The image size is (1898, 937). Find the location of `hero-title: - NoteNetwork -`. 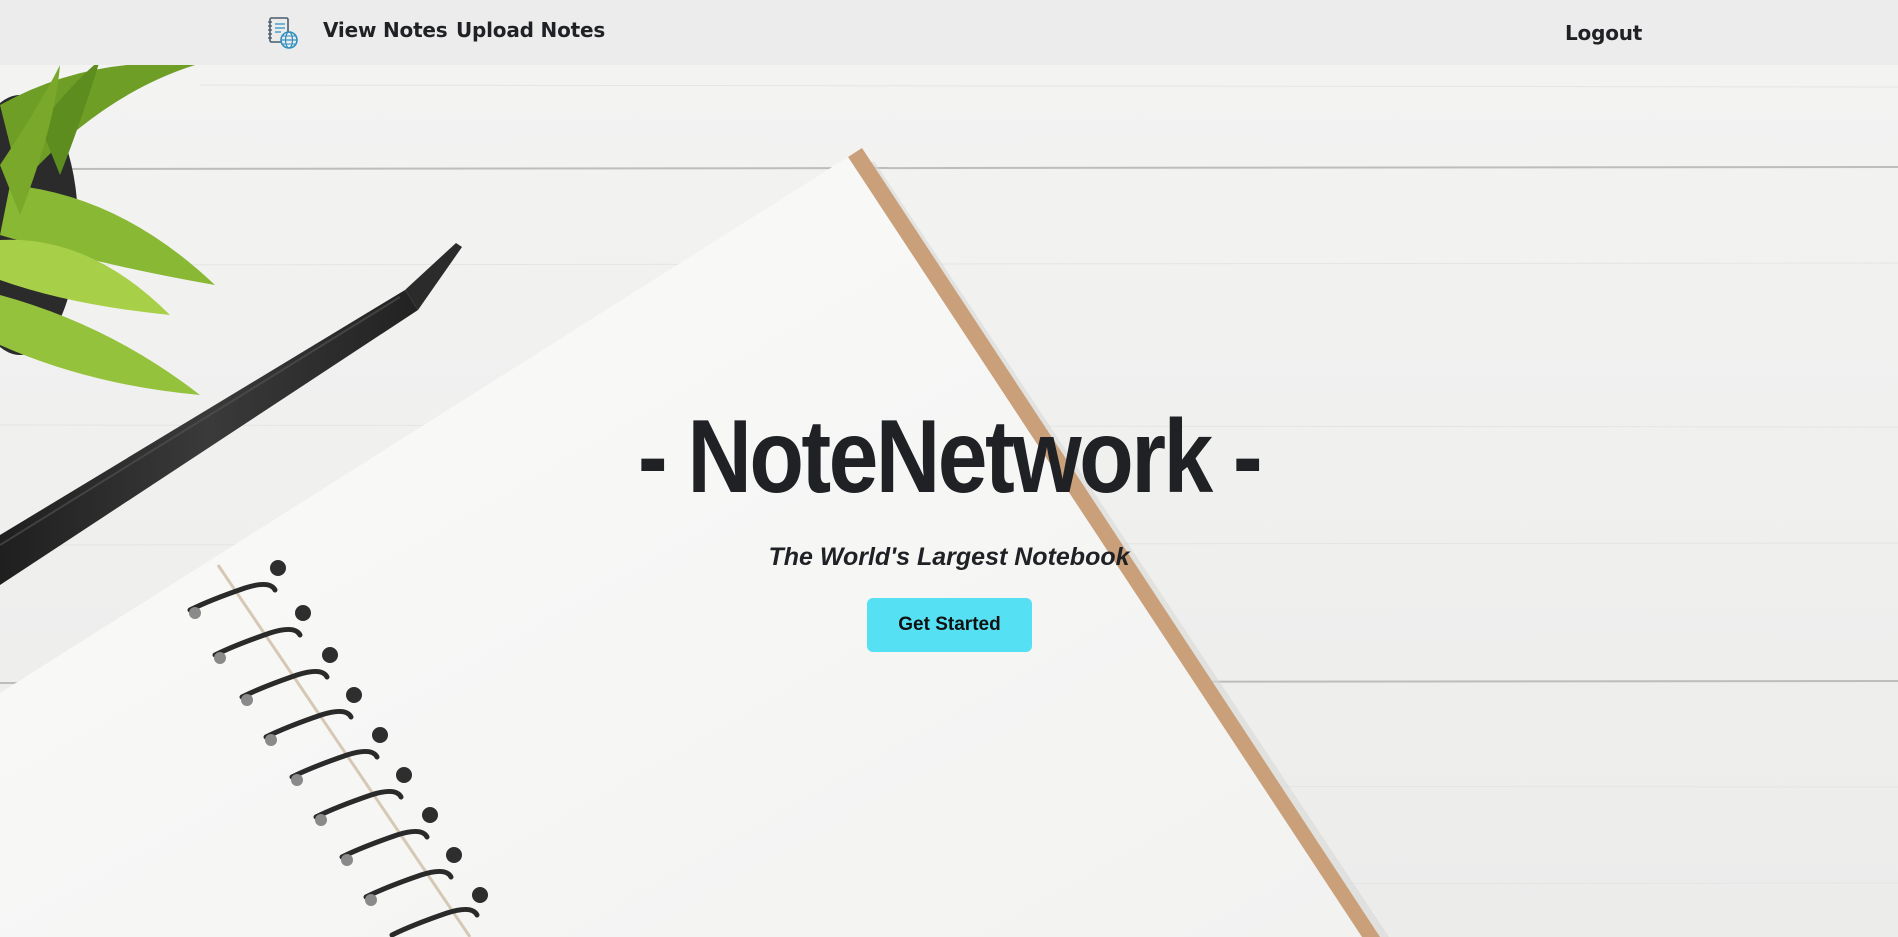

hero-title: - NoteNetwork - is located at coordinates (950, 457).